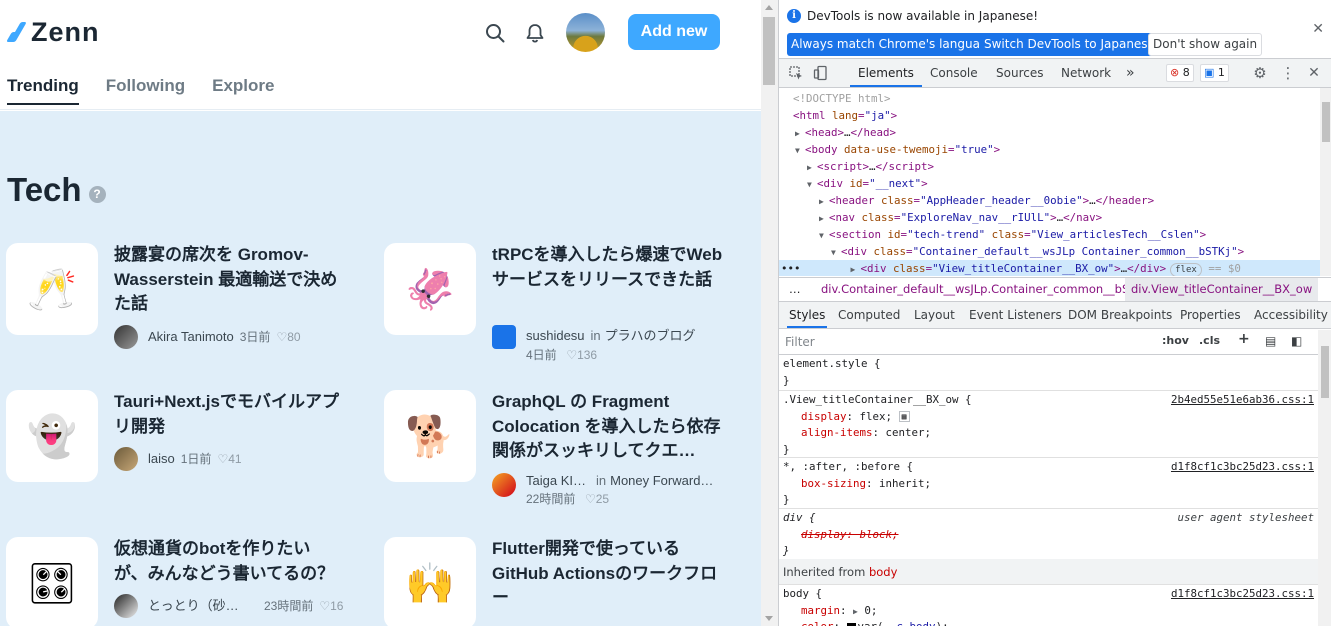  What do you see at coordinates (1296, 341) in the screenshot?
I see `toggle-sidebar-icon: ◧` at bounding box center [1296, 341].